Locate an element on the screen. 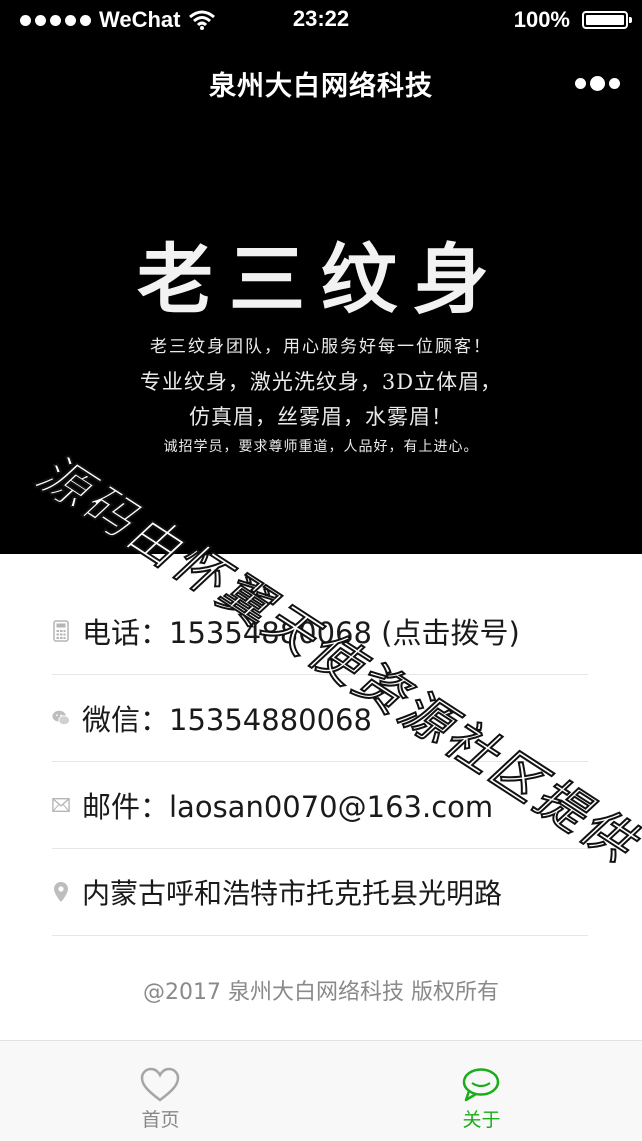 This screenshot has height=1141, width=642. heart-icon is located at coordinates (160, 1084).